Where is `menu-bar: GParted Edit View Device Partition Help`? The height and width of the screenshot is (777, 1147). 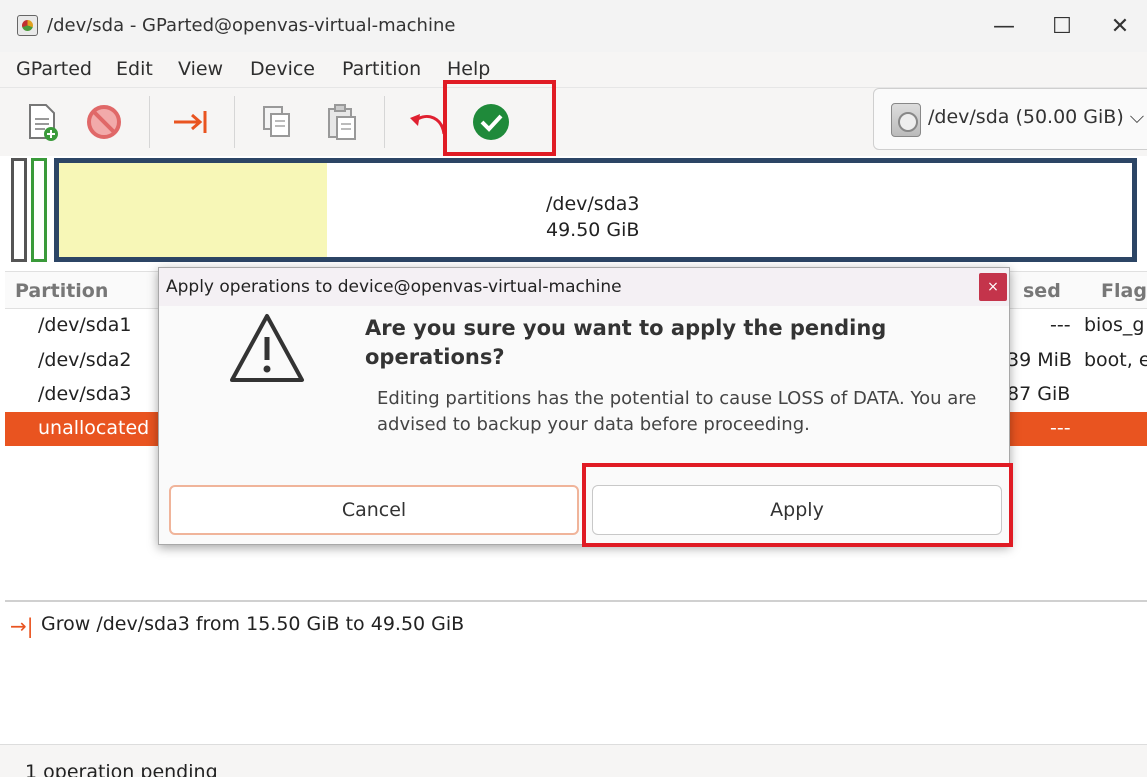 menu-bar: GParted Edit View Device Partition Help is located at coordinates (573, 70).